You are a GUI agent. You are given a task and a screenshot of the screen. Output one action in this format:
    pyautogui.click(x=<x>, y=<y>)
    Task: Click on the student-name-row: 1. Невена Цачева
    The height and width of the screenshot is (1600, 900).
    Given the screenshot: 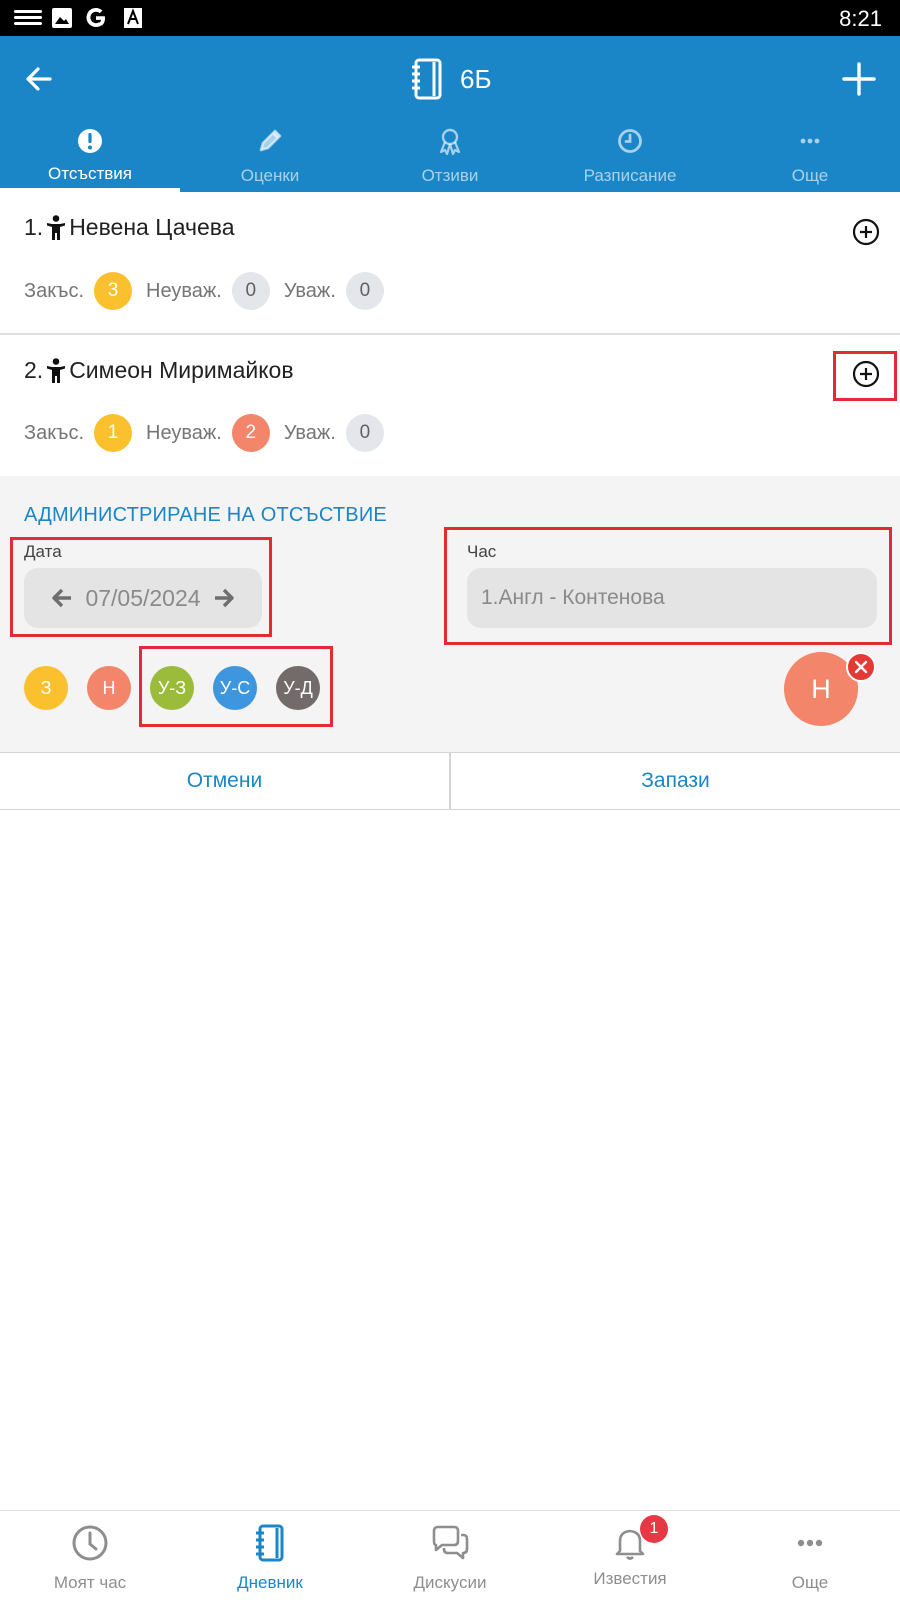 What is the action you would take?
    pyautogui.click(x=129, y=227)
    